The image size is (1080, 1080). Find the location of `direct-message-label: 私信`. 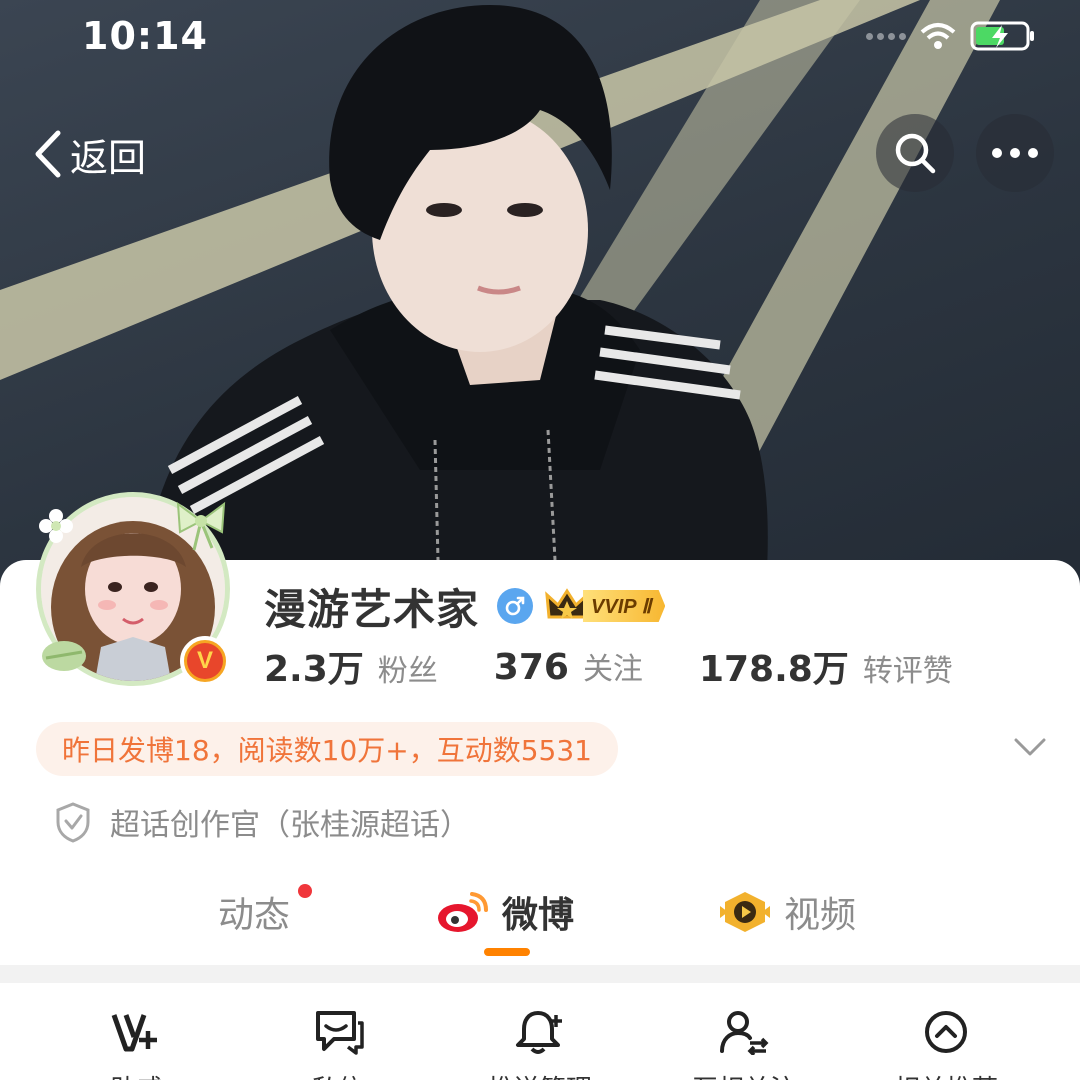

direct-message-label: 私信 is located at coordinates (338, 1074).